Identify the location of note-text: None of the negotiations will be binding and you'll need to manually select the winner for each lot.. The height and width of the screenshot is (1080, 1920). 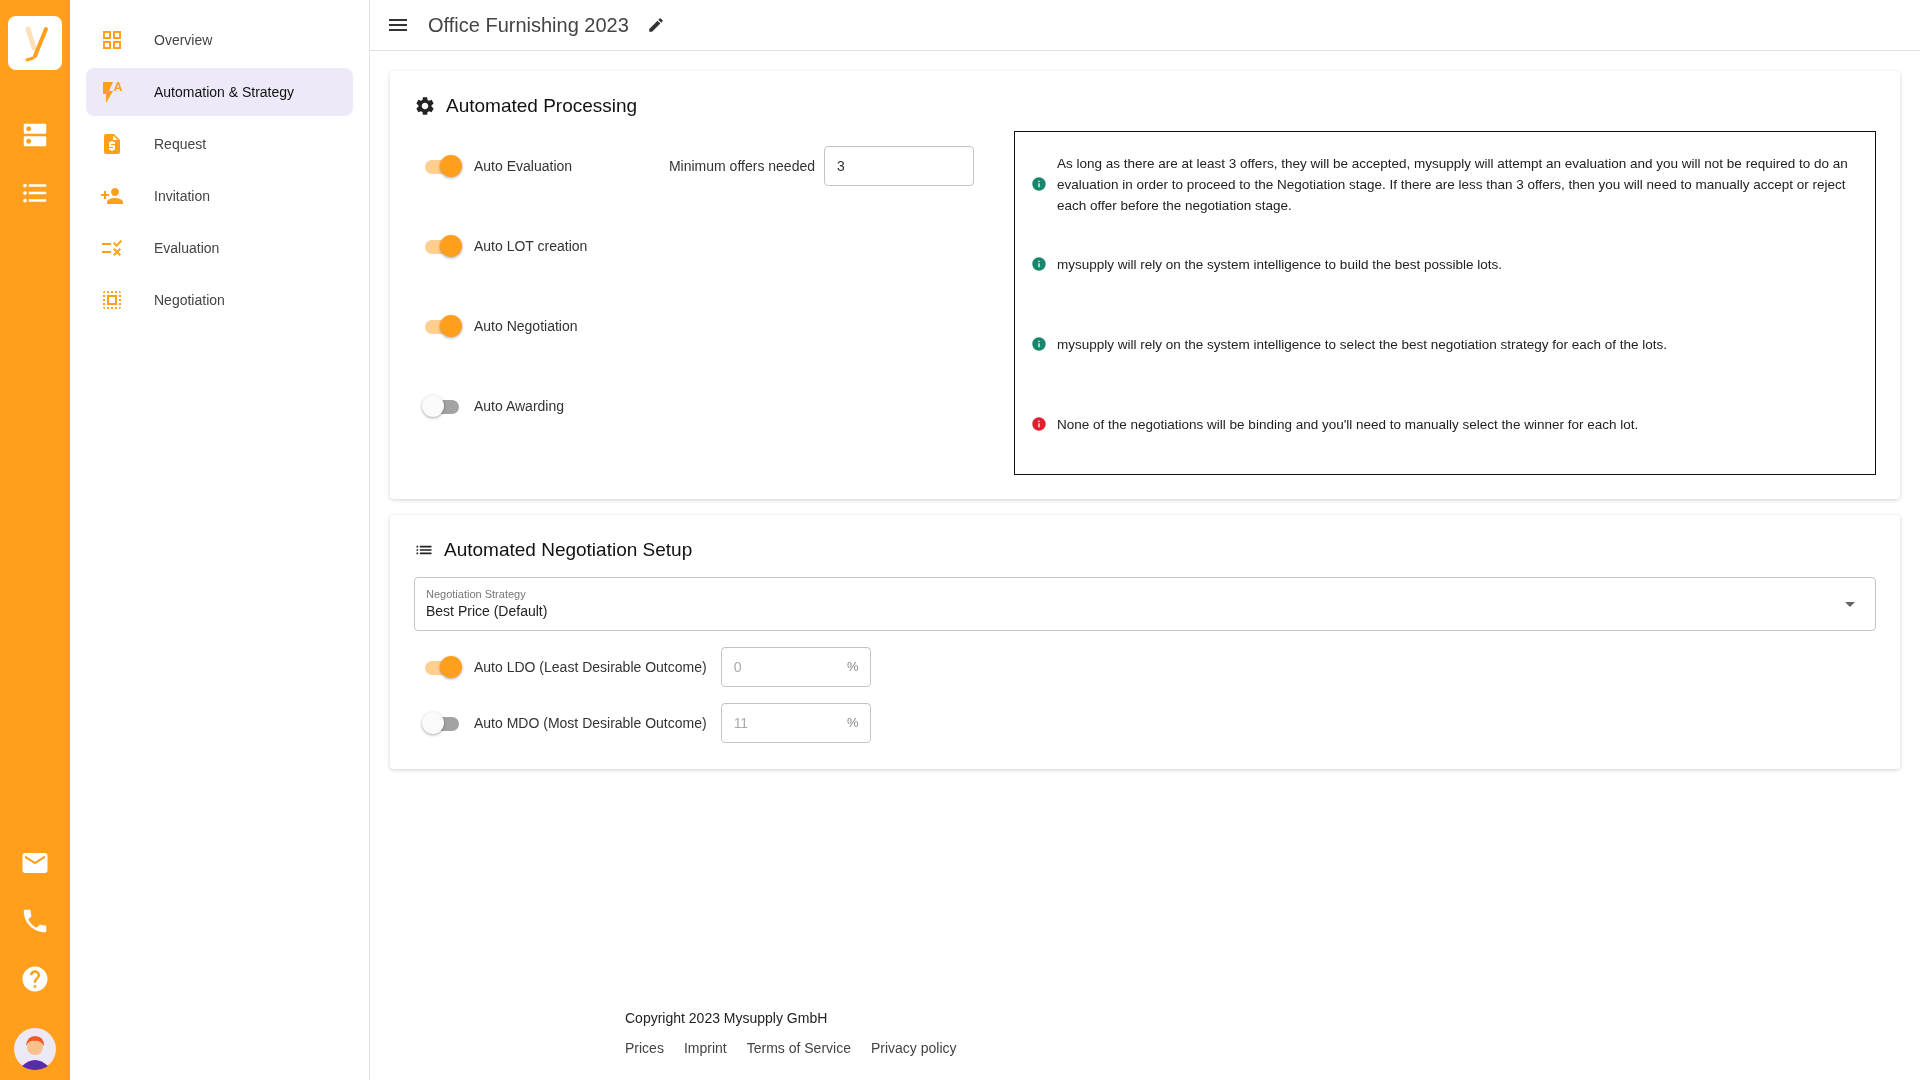
(1348, 424).